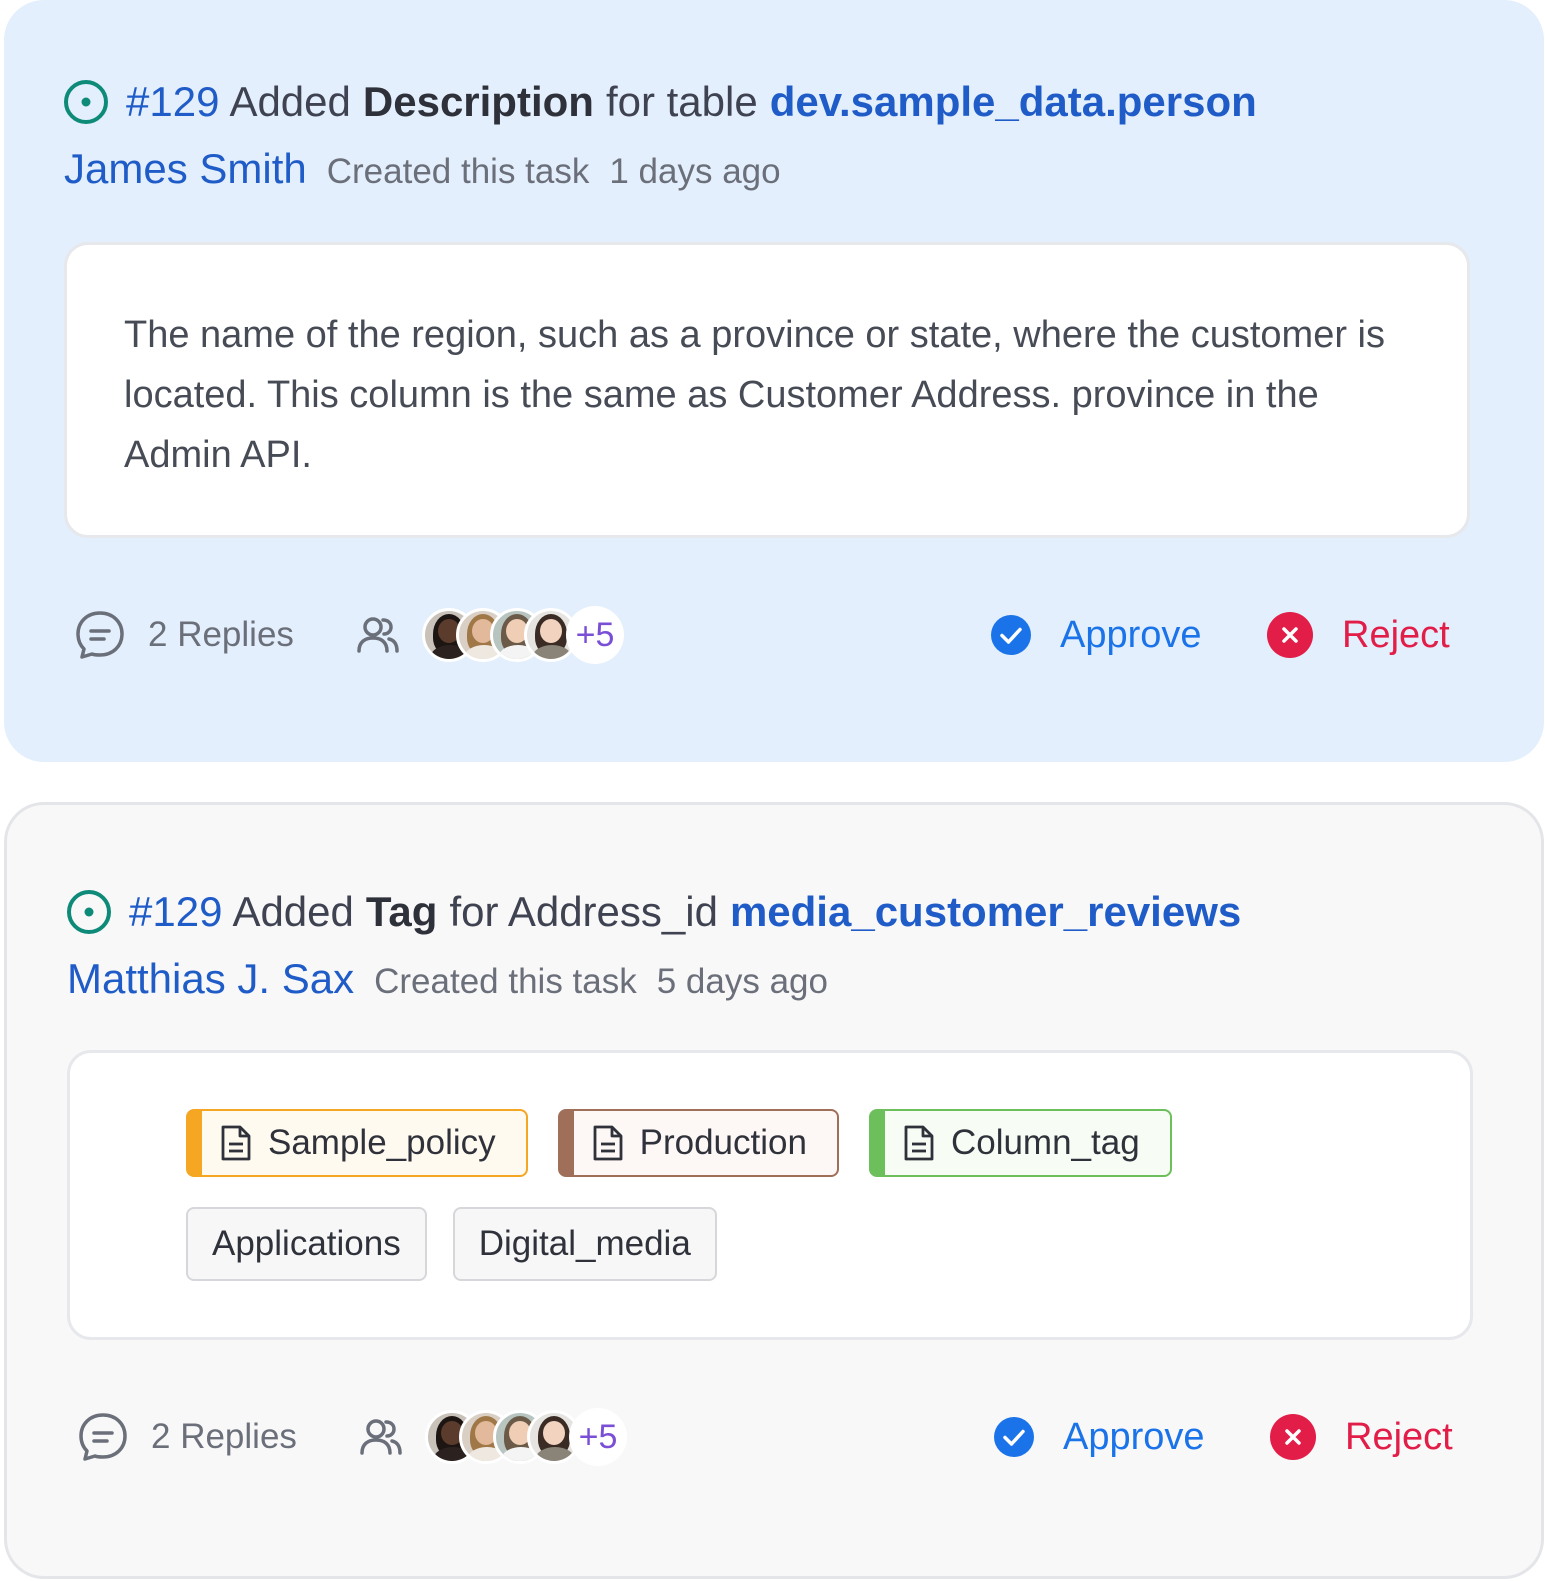 This screenshot has width=1545, height=1581. What do you see at coordinates (695, 171) in the screenshot?
I see `time-ago: 1 days ago` at bounding box center [695, 171].